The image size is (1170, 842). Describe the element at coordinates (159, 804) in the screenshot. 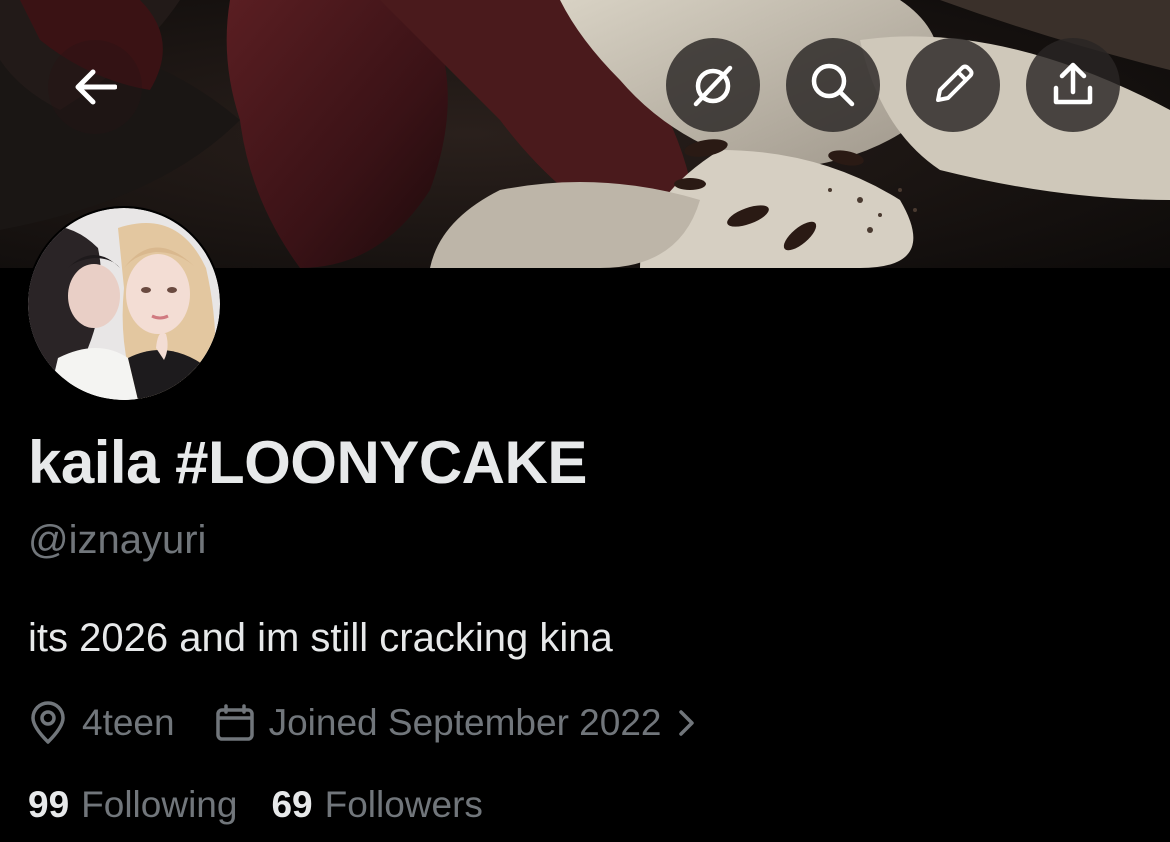

I see `following-label: Following` at that location.